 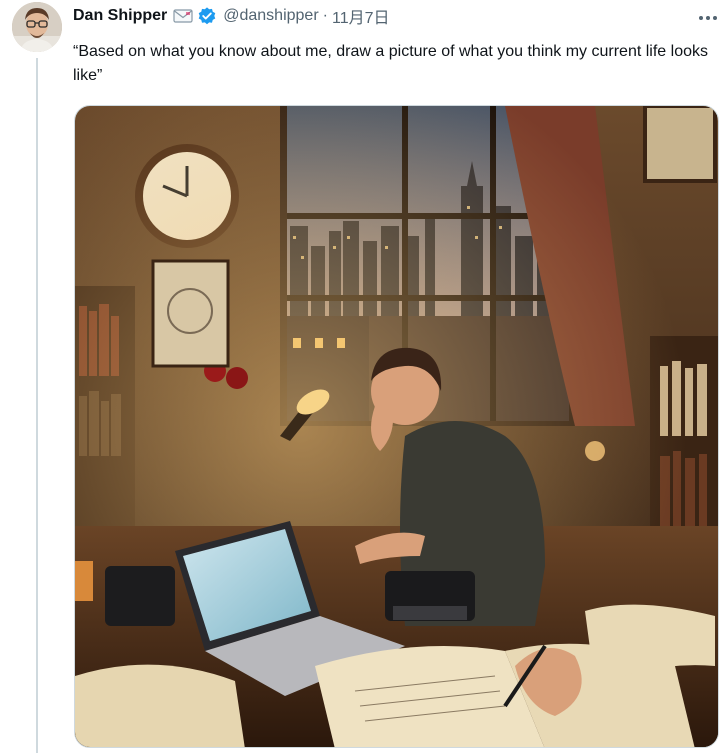 I want to click on more-horizontal-icon, so click(x=708, y=18).